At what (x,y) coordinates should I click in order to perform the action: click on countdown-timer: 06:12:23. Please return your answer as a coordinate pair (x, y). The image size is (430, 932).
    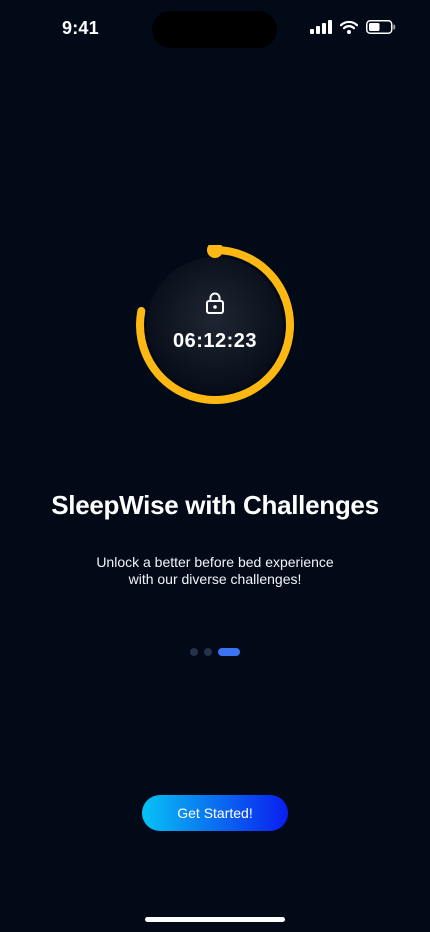
    Looking at the image, I should click on (215, 325).